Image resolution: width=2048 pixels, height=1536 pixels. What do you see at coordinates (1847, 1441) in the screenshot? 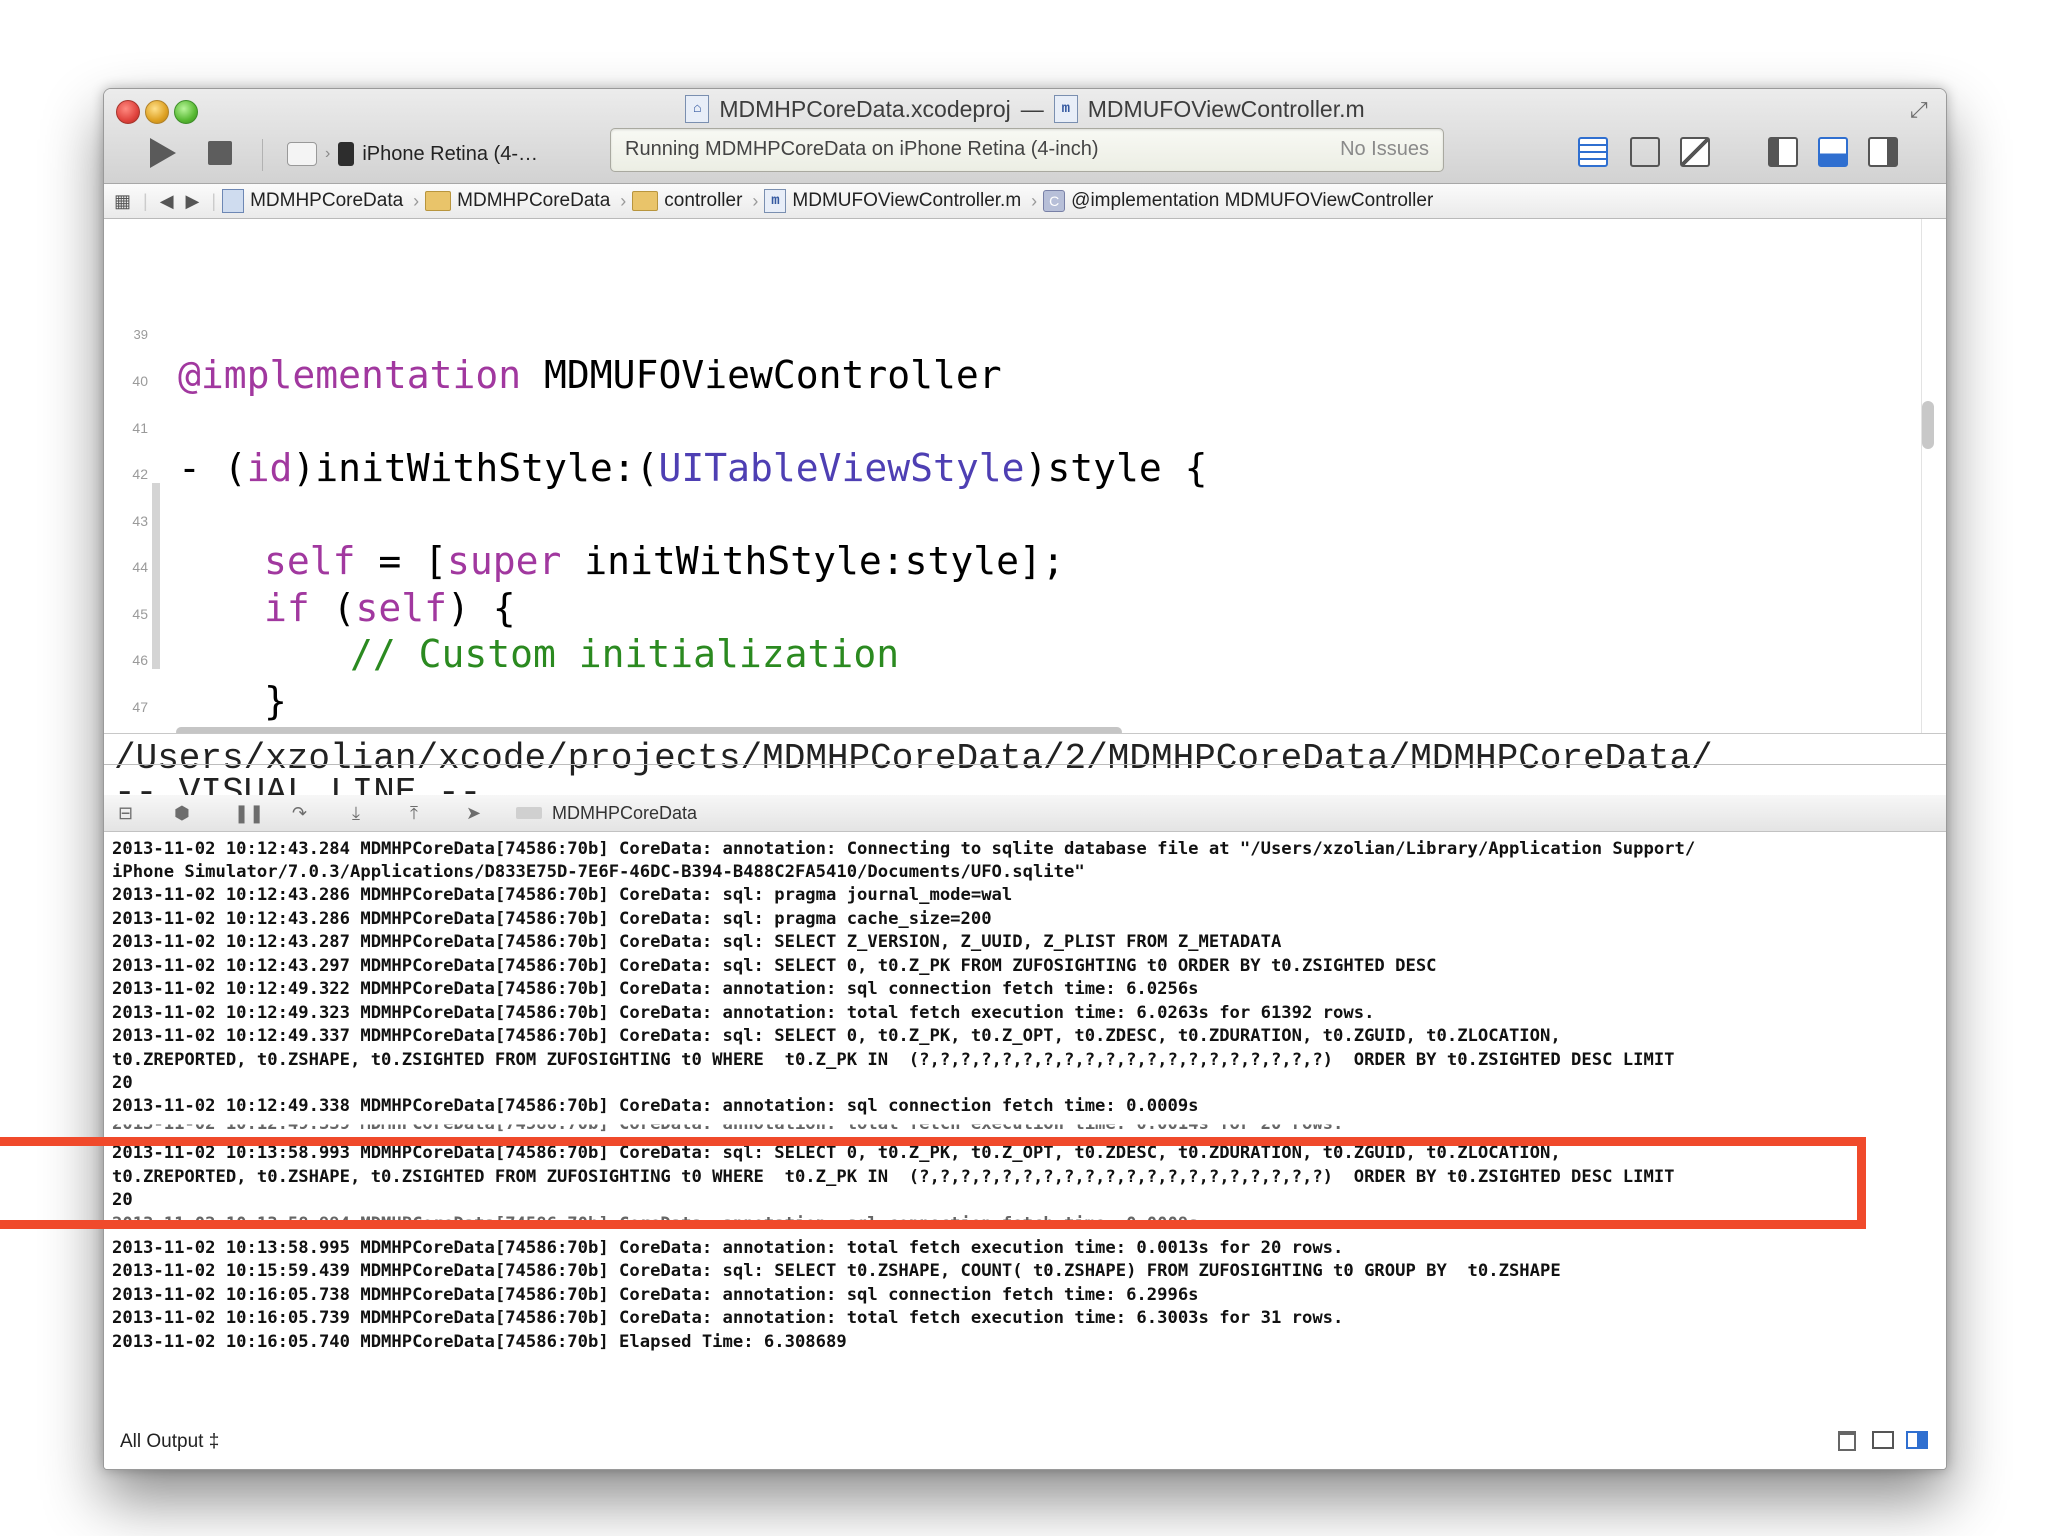
I see `trash-icon` at bounding box center [1847, 1441].